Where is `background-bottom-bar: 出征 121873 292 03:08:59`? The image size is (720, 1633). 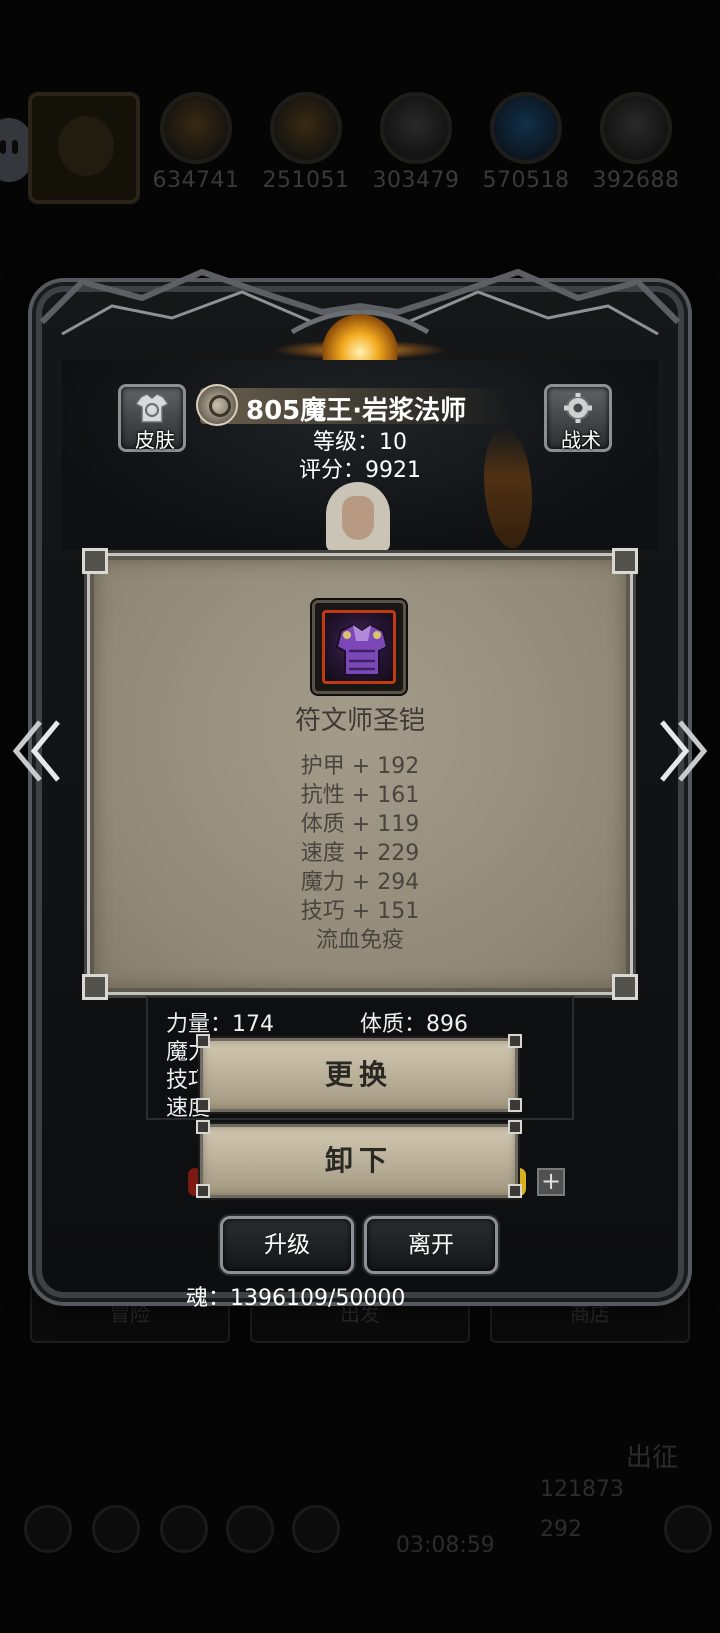
background-bottom-bar: 出征 121873 292 03:08:59 is located at coordinates (360, 1476).